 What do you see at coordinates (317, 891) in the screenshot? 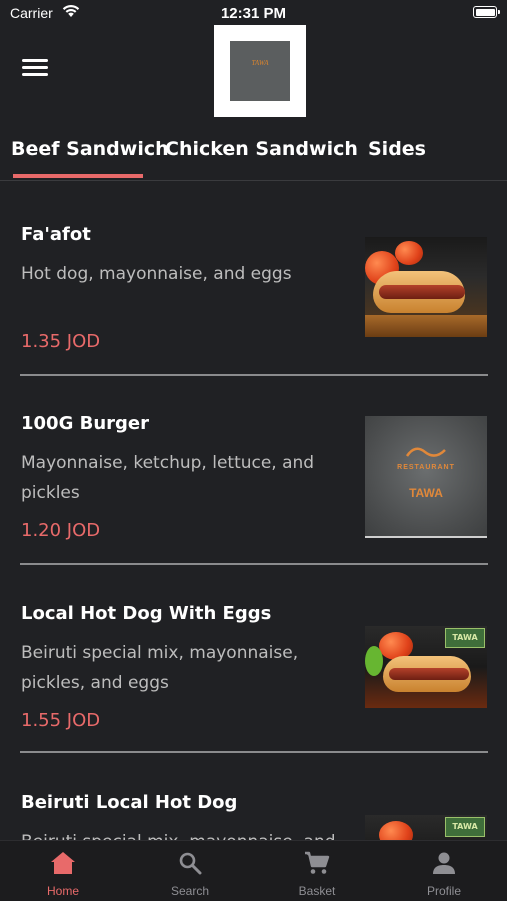
I see `nav-label: Basket` at bounding box center [317, 891].